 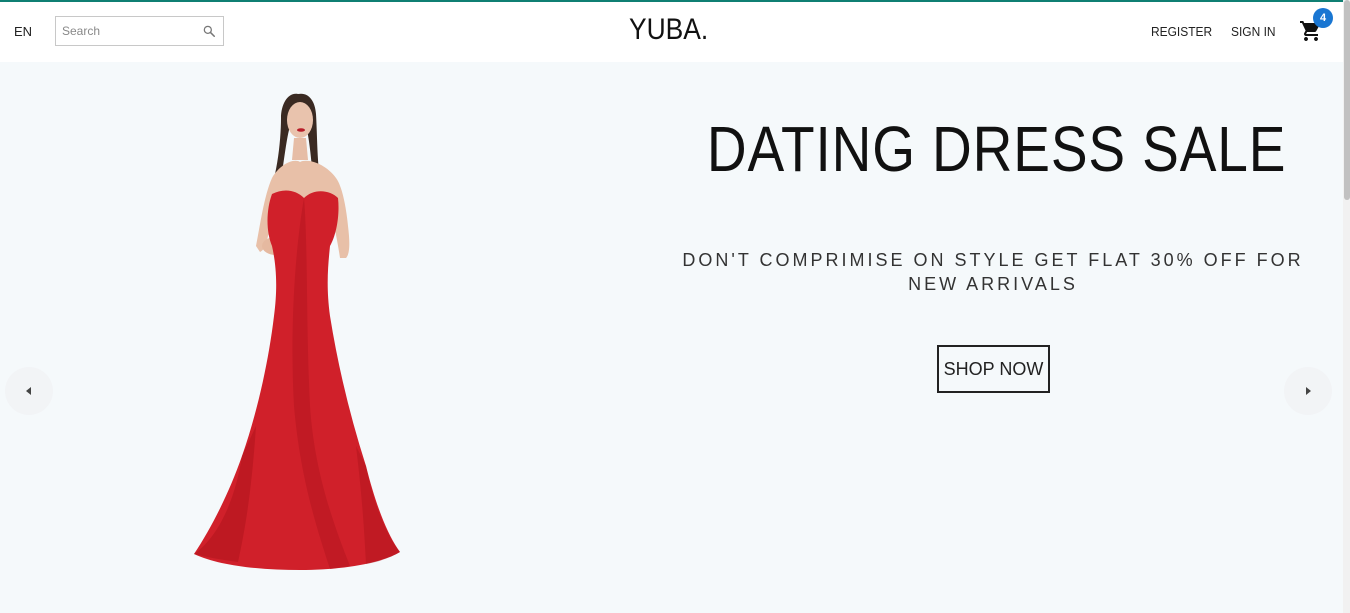 I want to click on chevron-left-icon, so click(x=28, y=391).